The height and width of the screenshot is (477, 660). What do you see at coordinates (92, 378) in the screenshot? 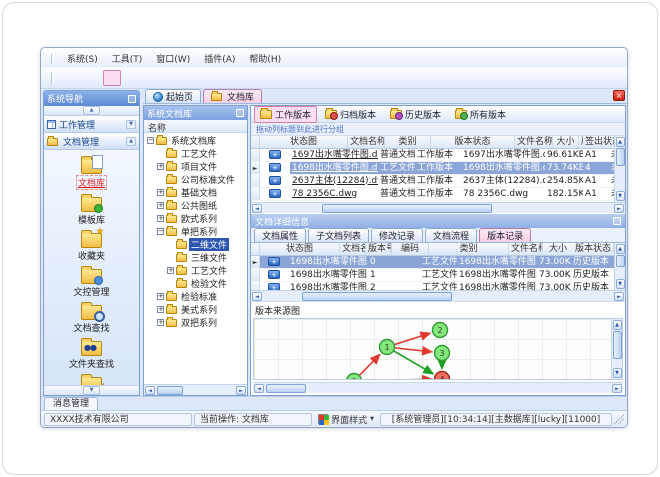
I see `sidebar-item: 签出的文档` at bounding box center [92, 378].